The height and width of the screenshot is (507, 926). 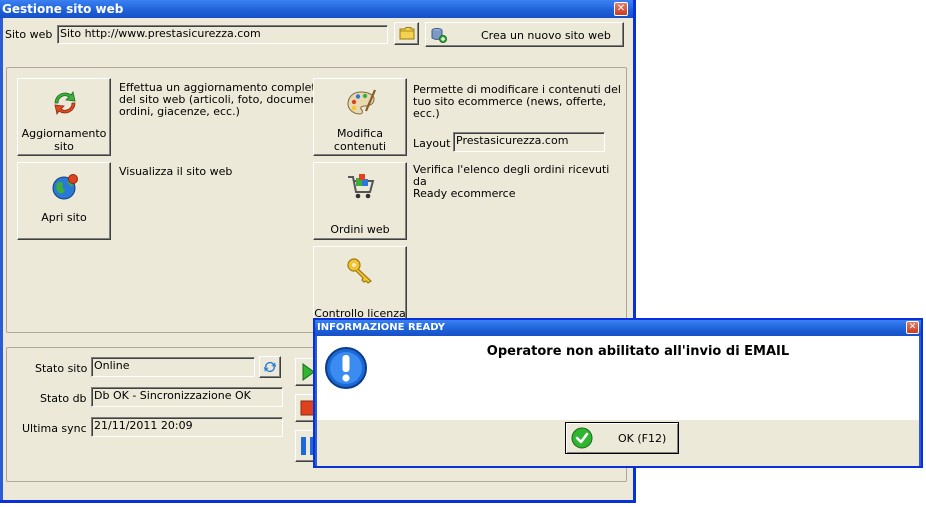 I want to click on site-status-label: Stato sito :, so click(x=65, y=368).